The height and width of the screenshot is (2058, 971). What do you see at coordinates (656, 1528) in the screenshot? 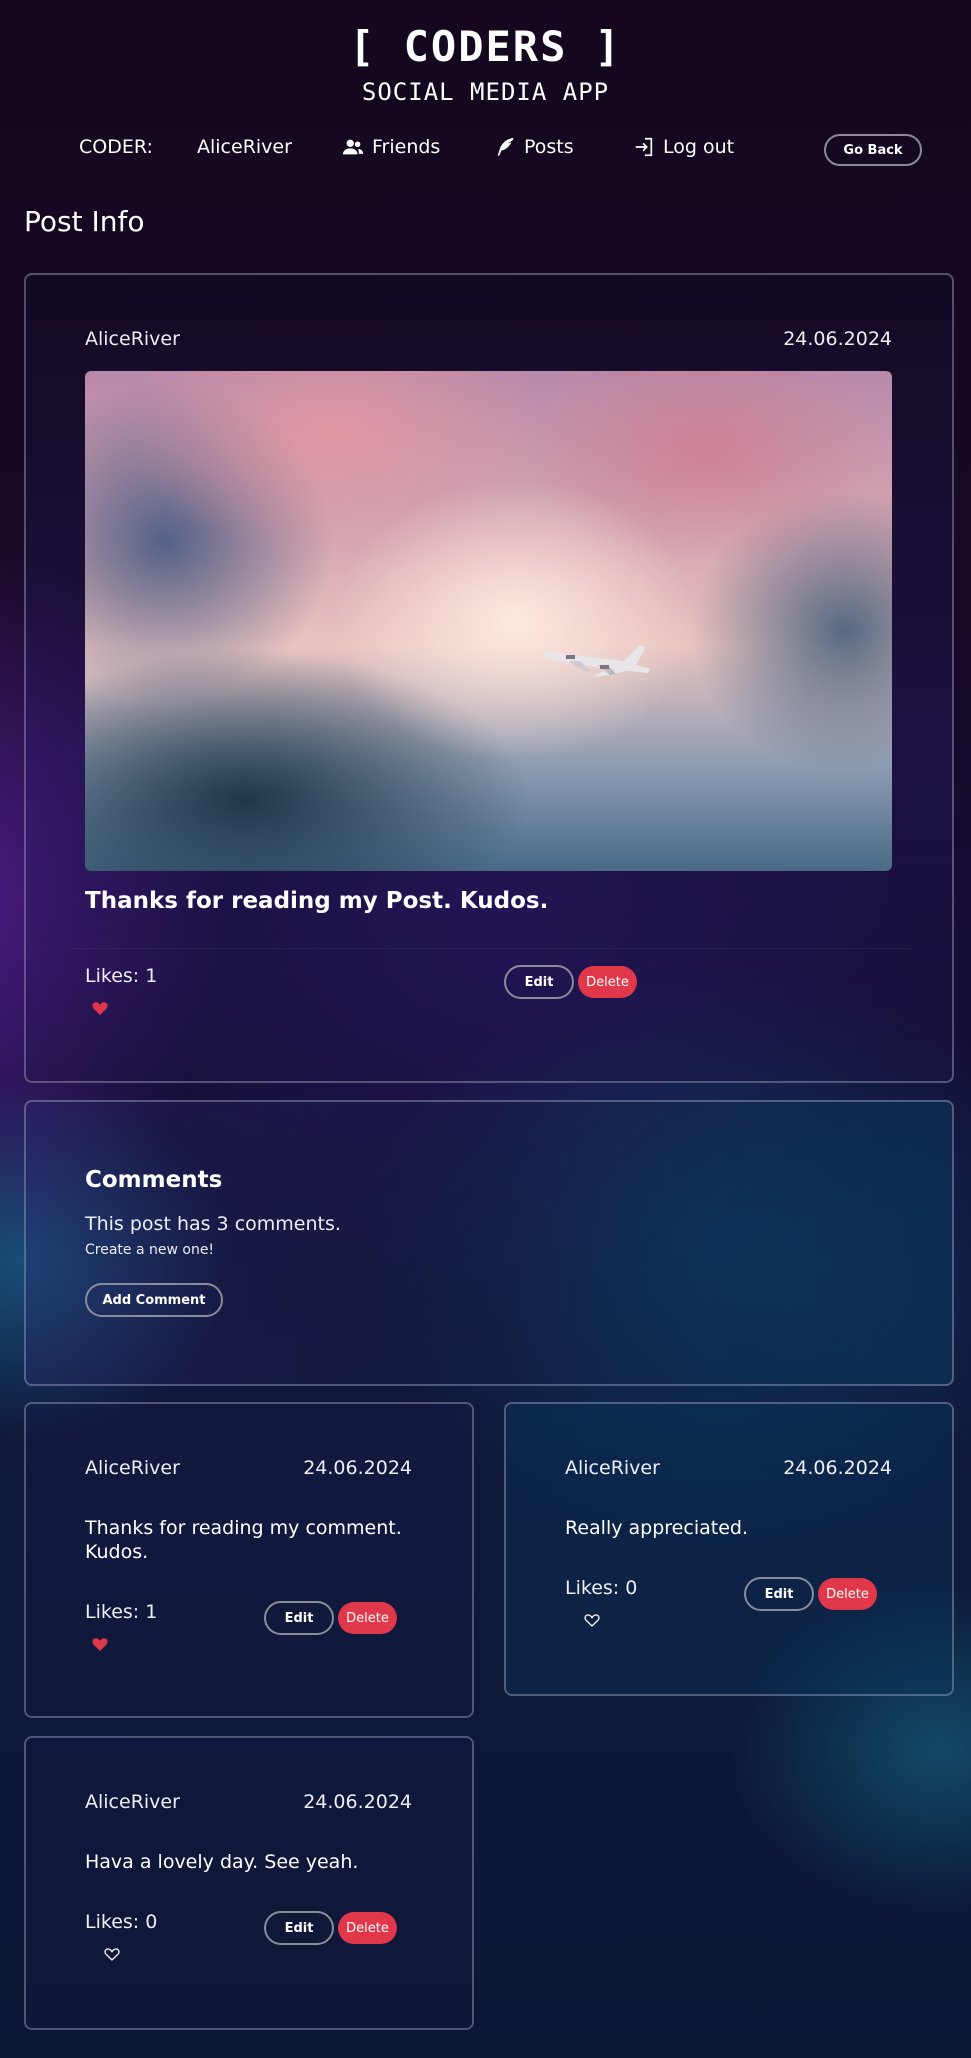
I see `comment-text: Really appreciated.` at bounding box center [656, 1528].